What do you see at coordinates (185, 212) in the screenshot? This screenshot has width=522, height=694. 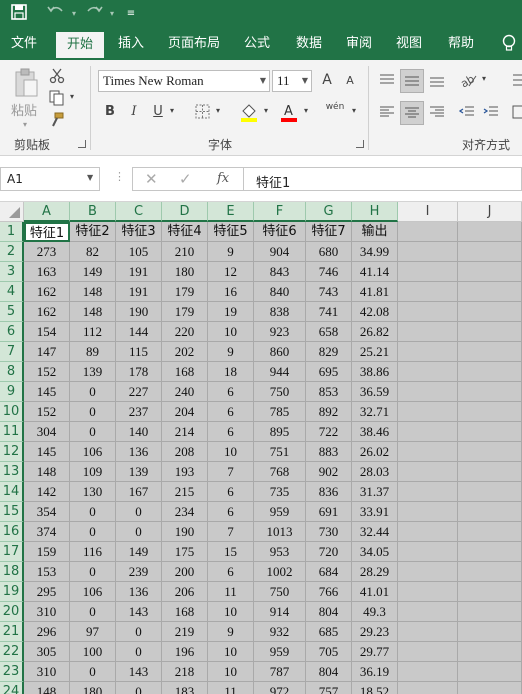 I see `column-header-d: D` at bounding box center [185, 212].